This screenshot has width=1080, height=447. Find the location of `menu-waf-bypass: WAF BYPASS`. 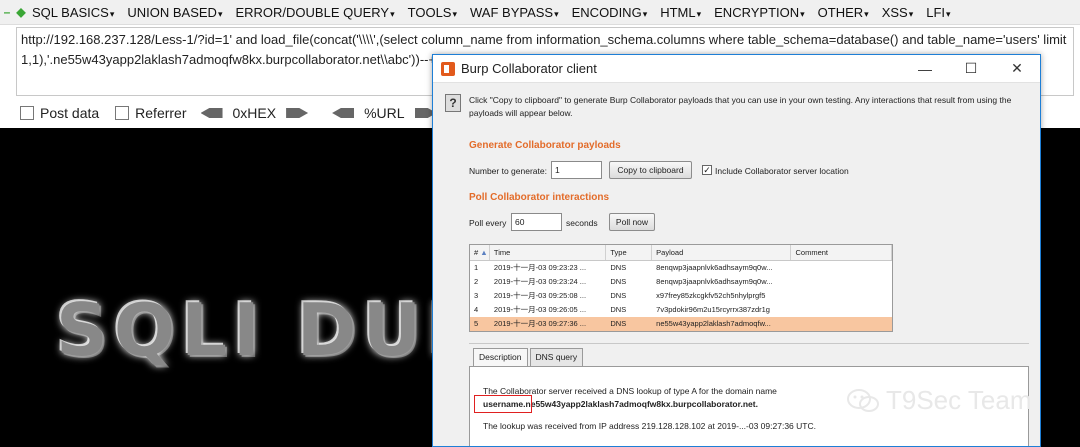

menu-waf-bypass: WAF BYPASS is located at coordinates (514, 12).